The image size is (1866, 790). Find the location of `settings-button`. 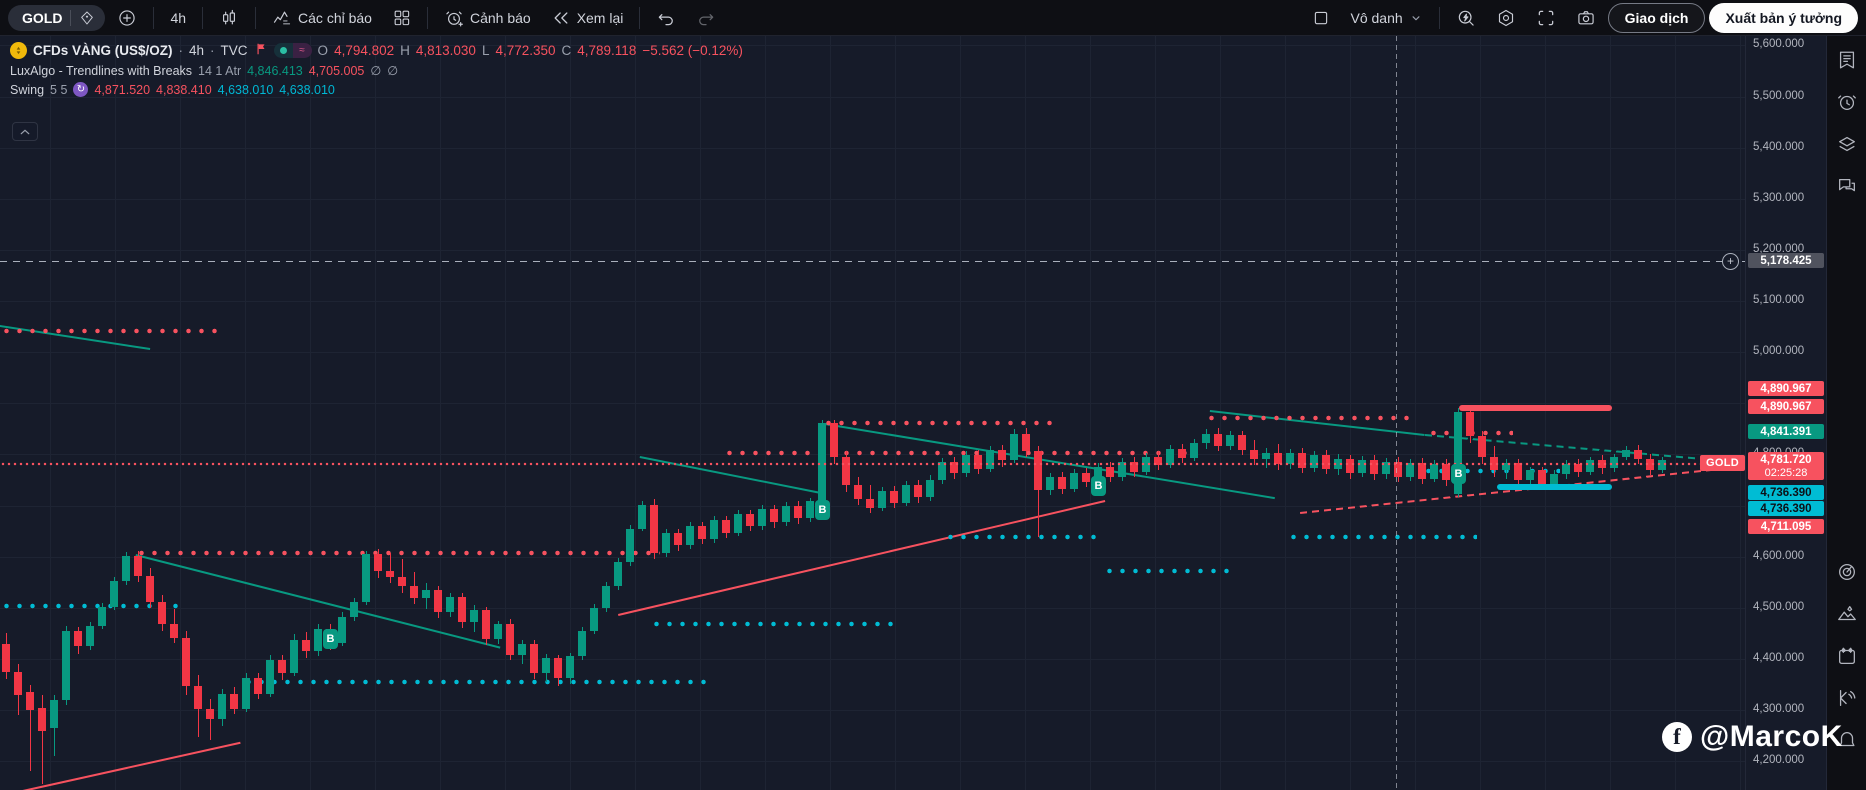

settings-button is located at coordinates (1506, 18).